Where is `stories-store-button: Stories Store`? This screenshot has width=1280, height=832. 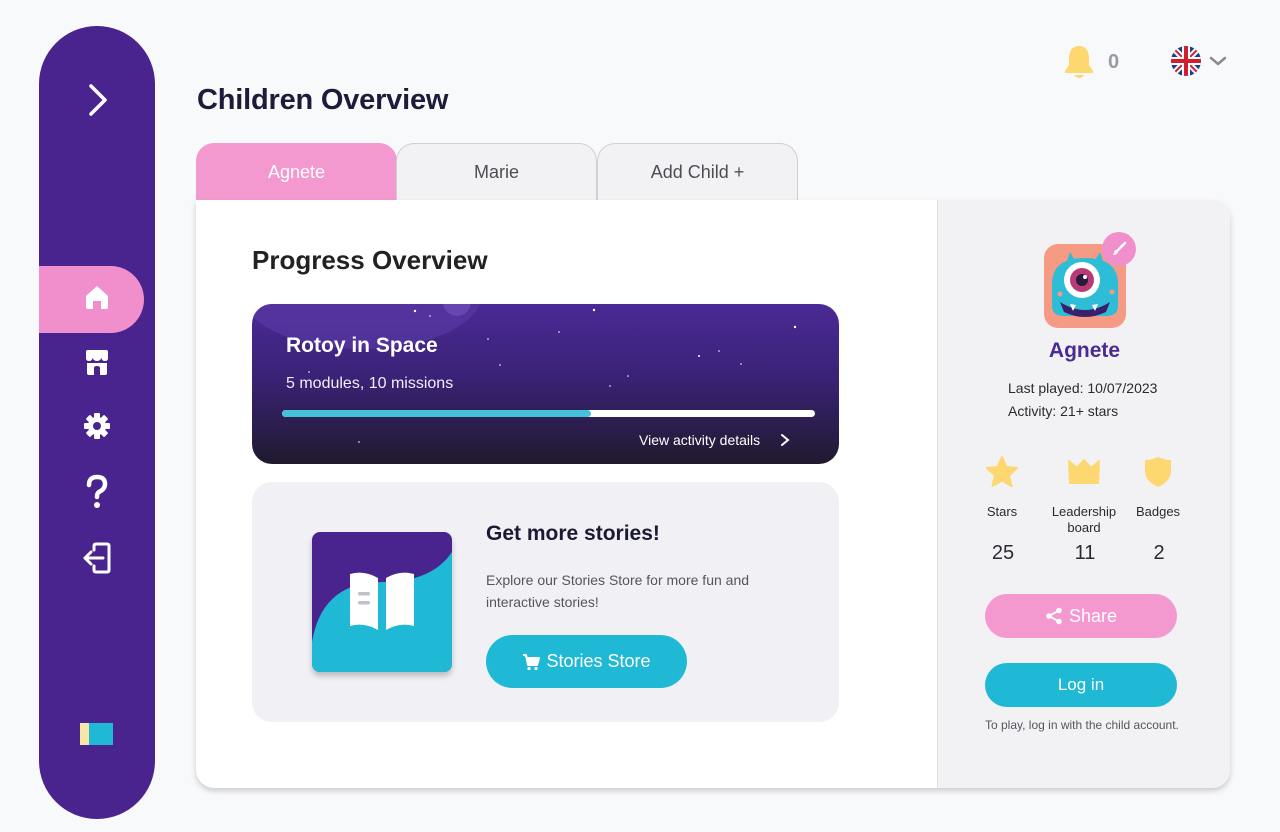
stories-store-button: Stories Store is located at coordinates (586, 661).